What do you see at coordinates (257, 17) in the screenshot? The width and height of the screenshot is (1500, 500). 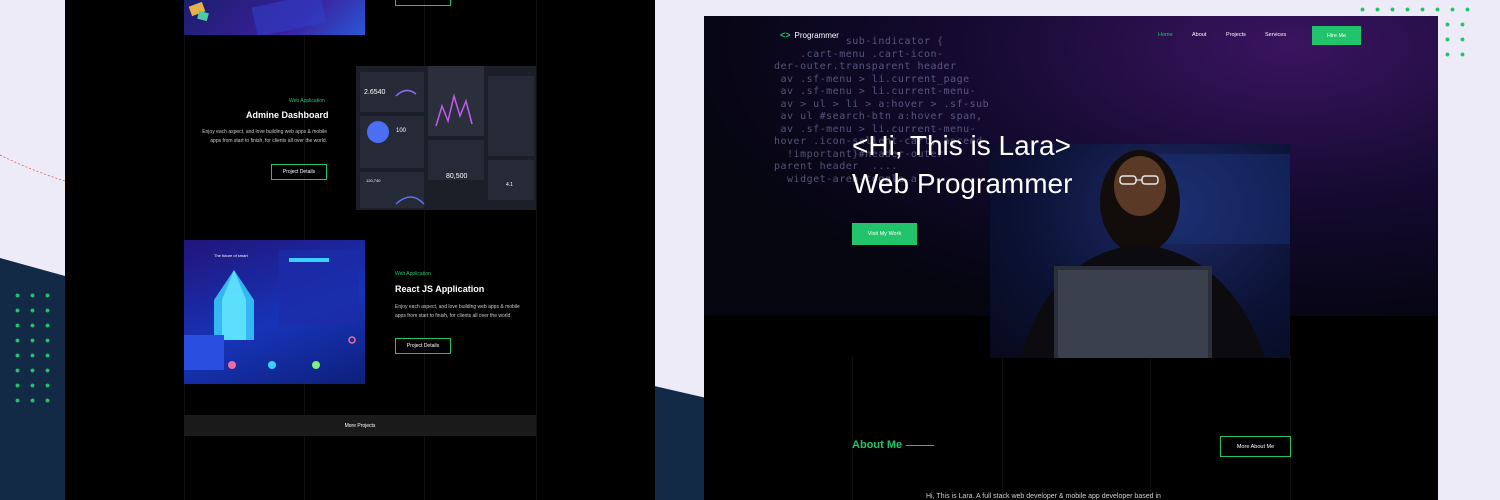 I see `thumbnail-graphic` at bounding box center [257, 17].